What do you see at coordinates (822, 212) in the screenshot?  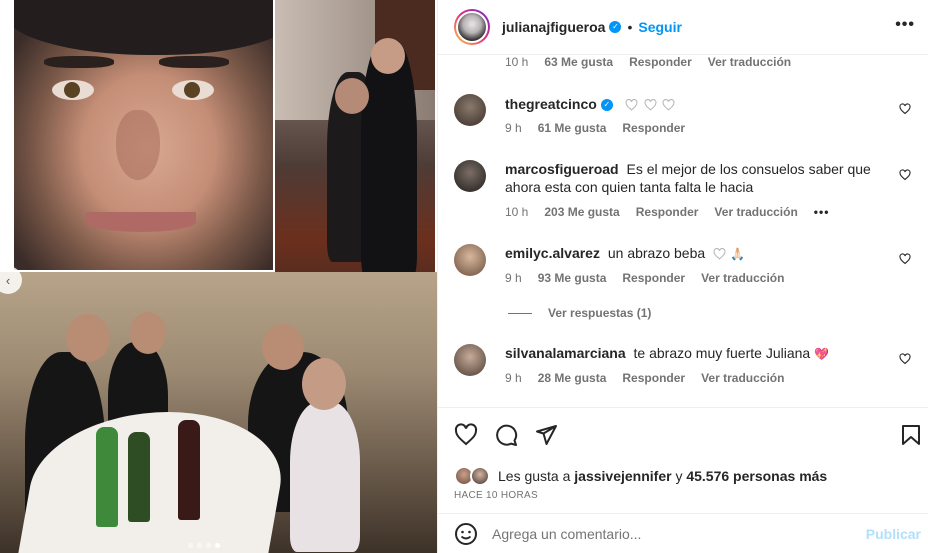 I see `comment-more-icon: •••` at bounding box center [822, 212].